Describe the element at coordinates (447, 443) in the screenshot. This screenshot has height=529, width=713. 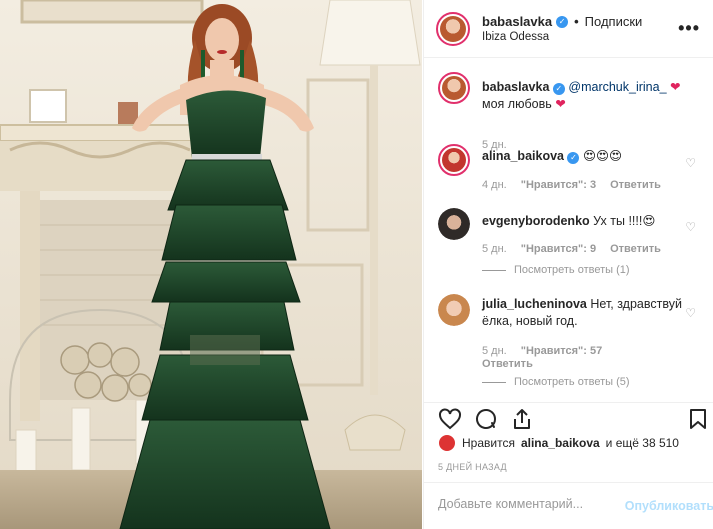
I see `liker-avatar` at that location.